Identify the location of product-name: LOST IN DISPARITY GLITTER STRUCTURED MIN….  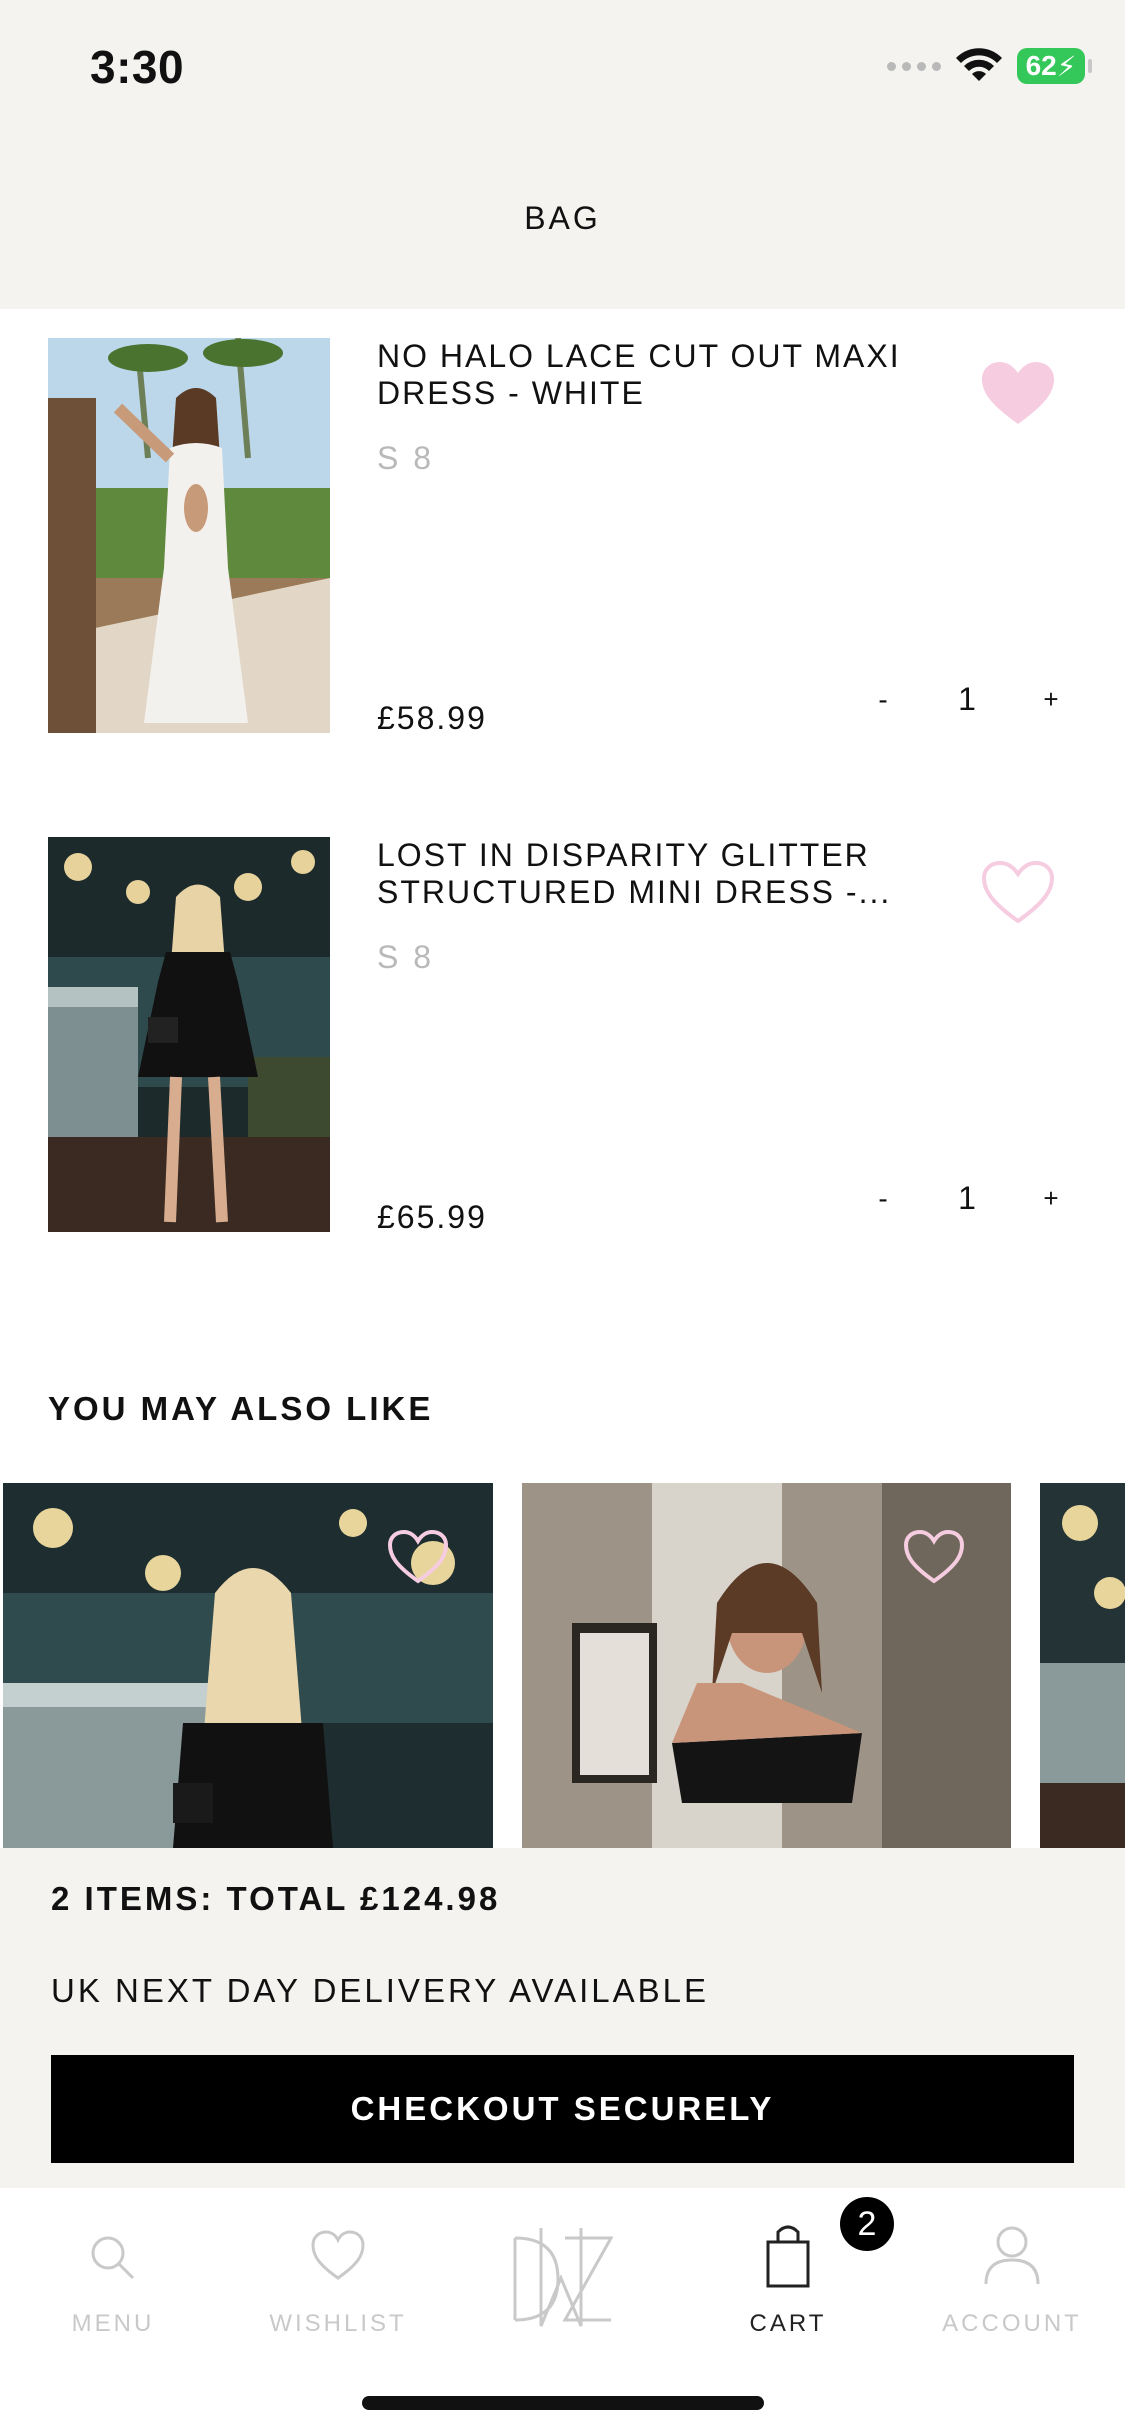
(667, 874).